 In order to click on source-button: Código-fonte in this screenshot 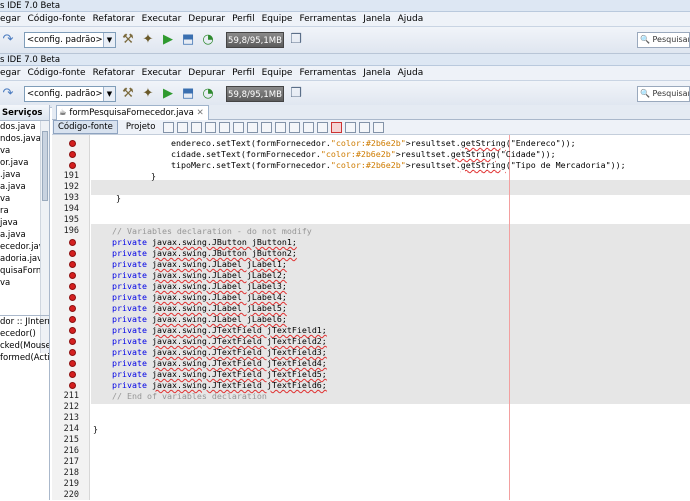, I will do `click(85, 127)`.